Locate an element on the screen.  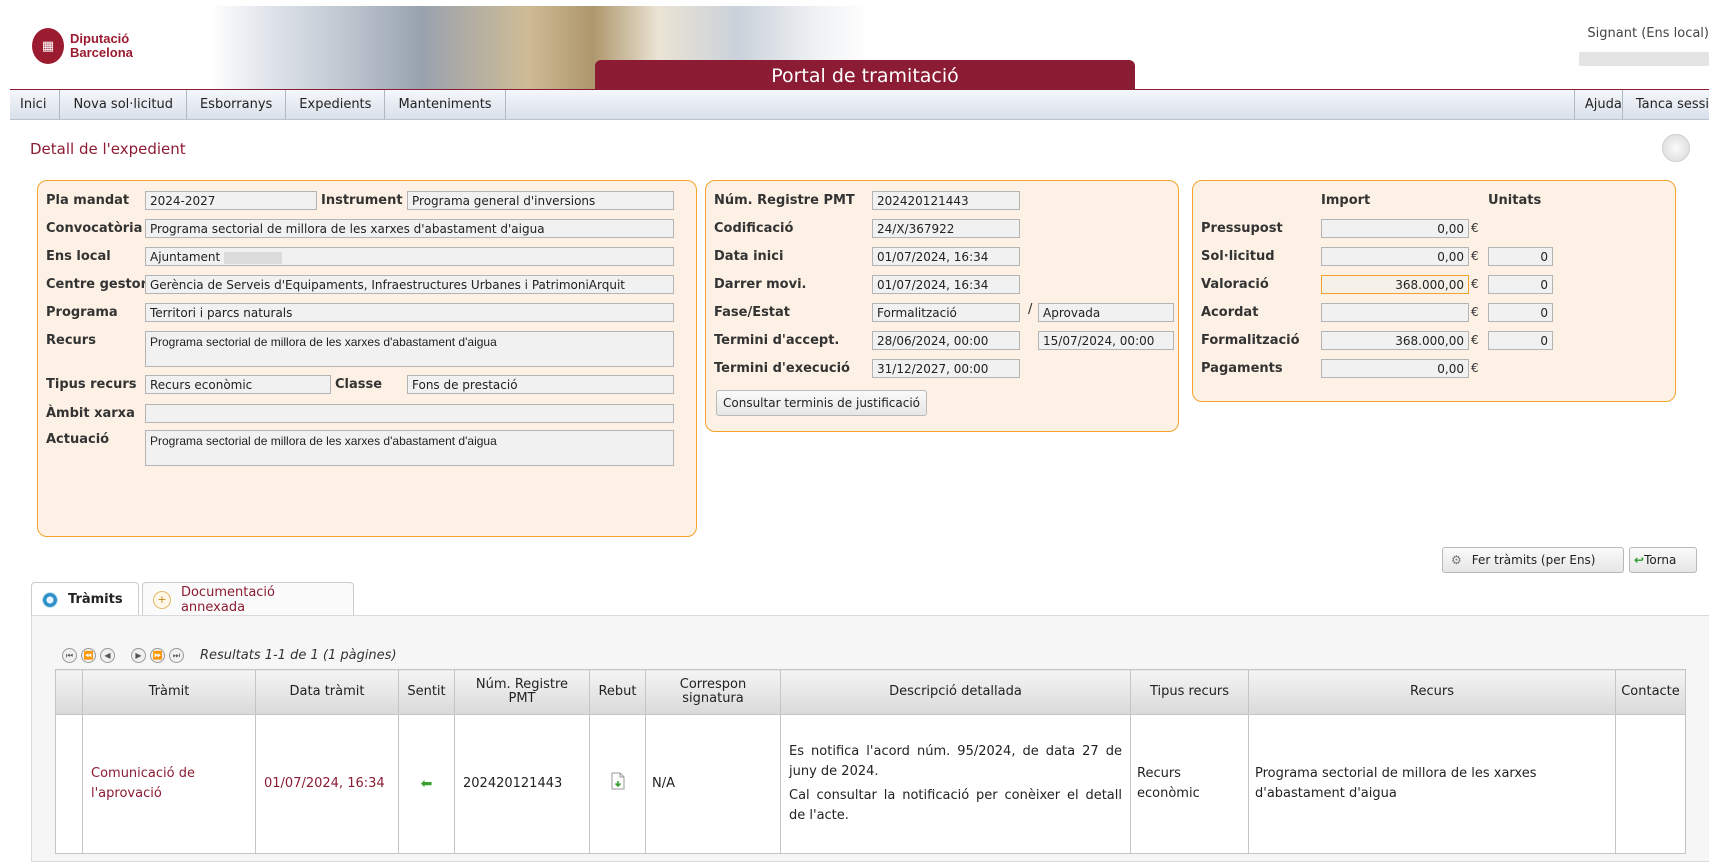
select-column-header is located at coordinates (69, 692).